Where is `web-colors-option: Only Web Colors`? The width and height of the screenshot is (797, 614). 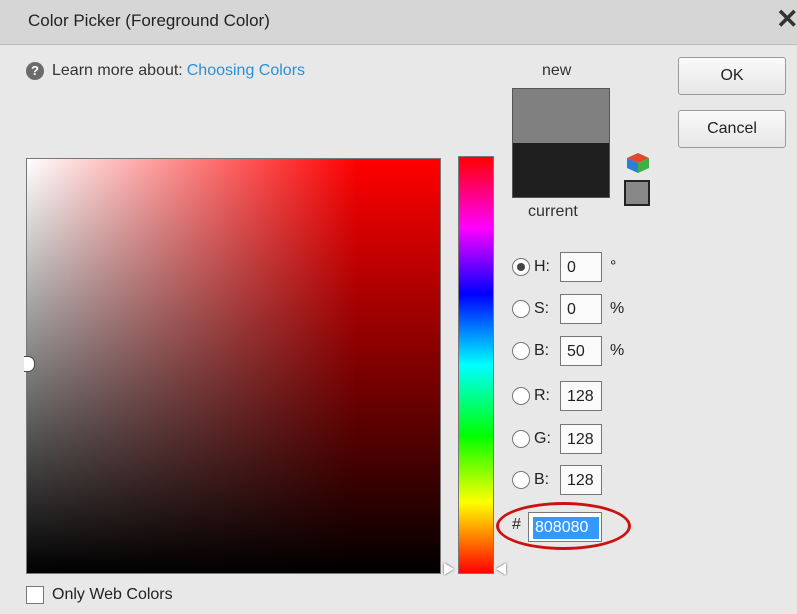 web-colors-option: Only Web Colors is located at coordinates (99, 595).